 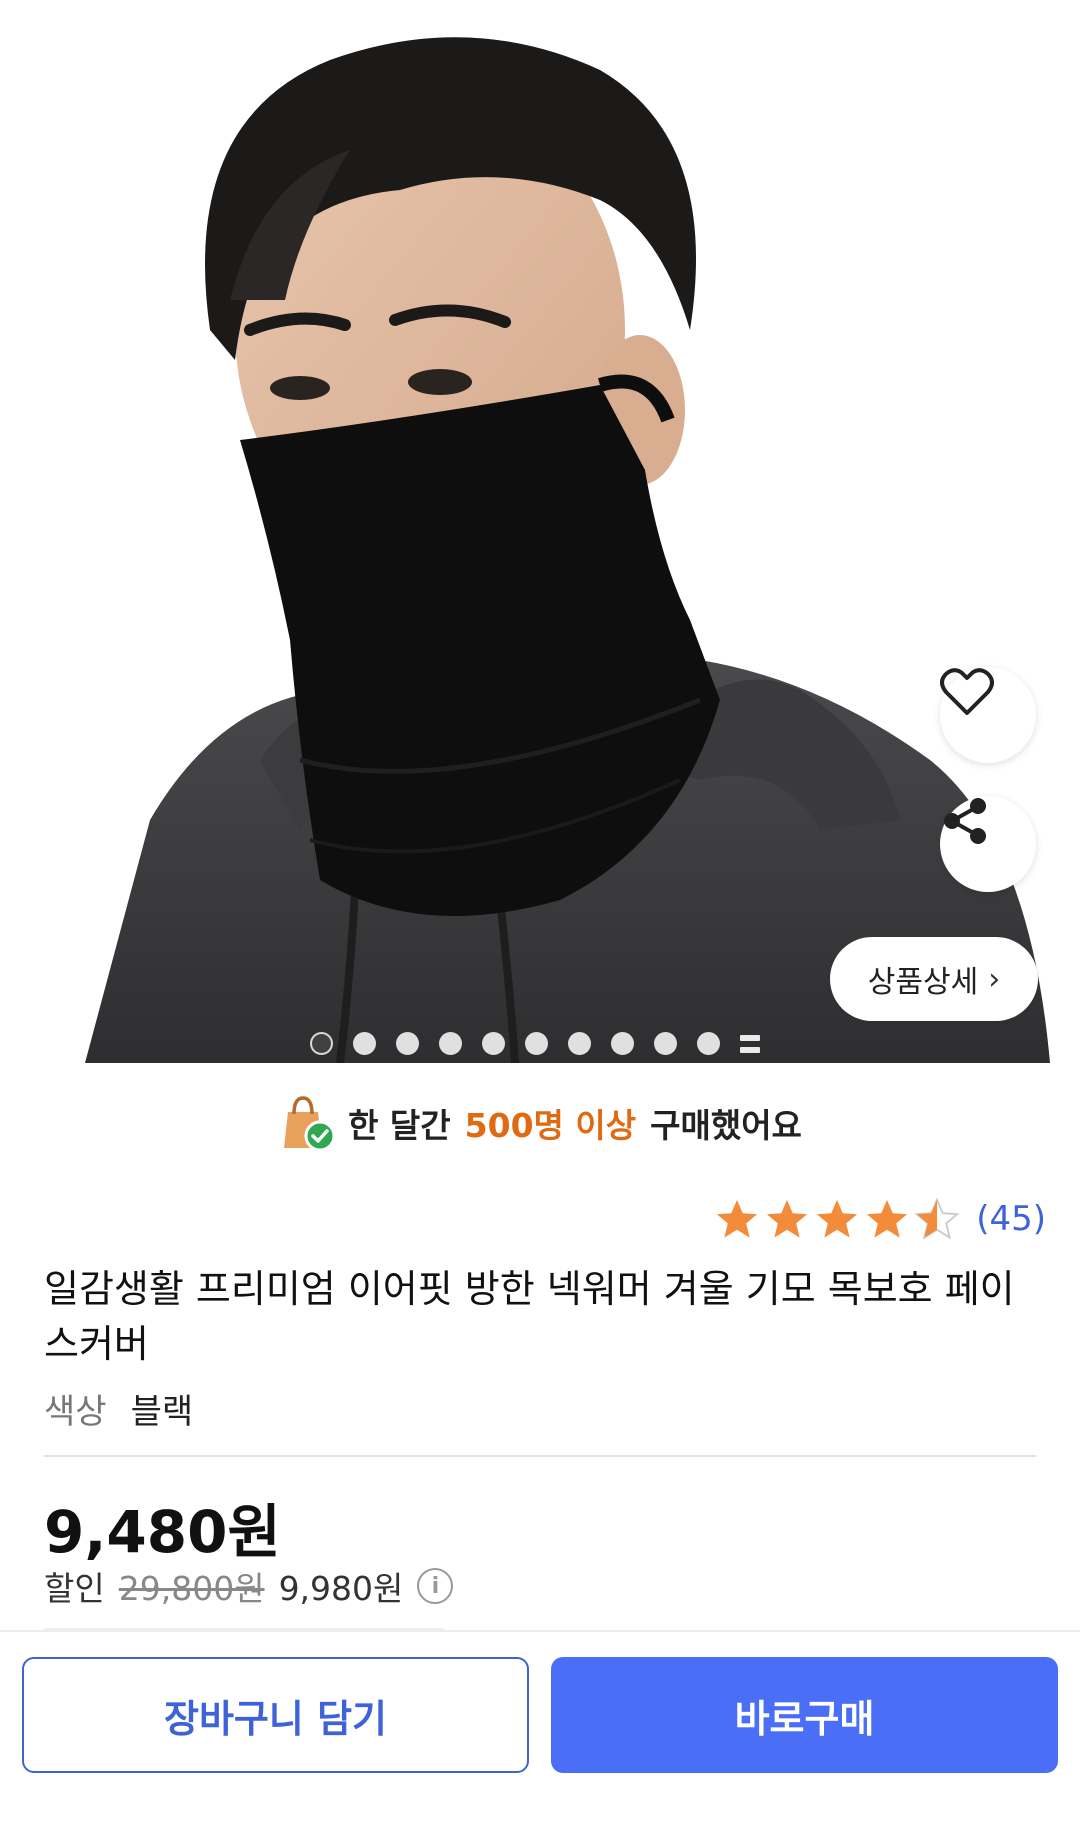 I want to click on product-rating: (45), so click(x=880, y=1219).